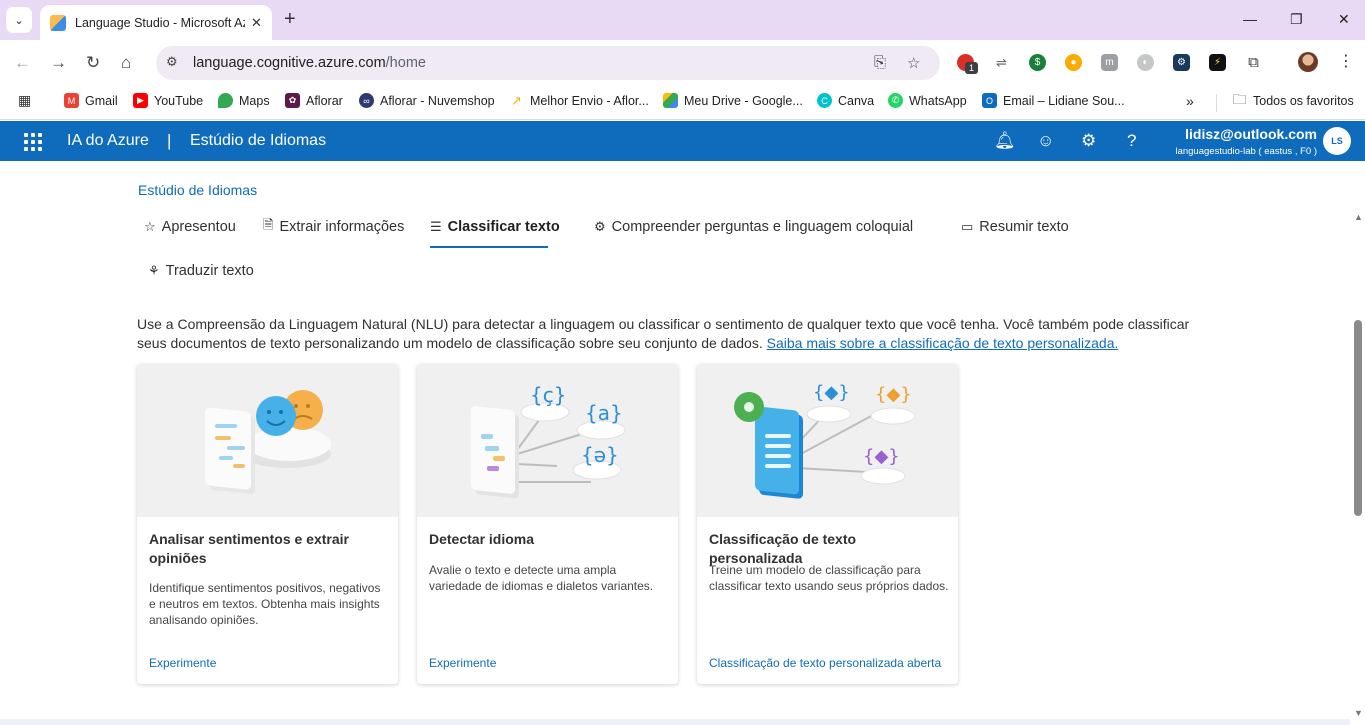 This screenshot has height=725, width=1365. I want to click on extension-link-icon: ⇌, so click(1001, 62).